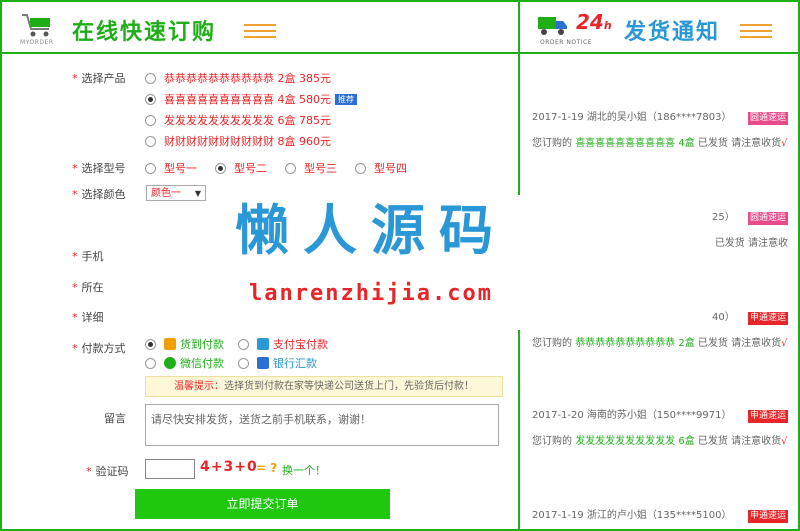 Image resolution: width=800 pixels, height=531 pixels. What do you see at coordinates (170, 344) in the screenshot?
I see `cod-icon` at bounding box center [170, 344].